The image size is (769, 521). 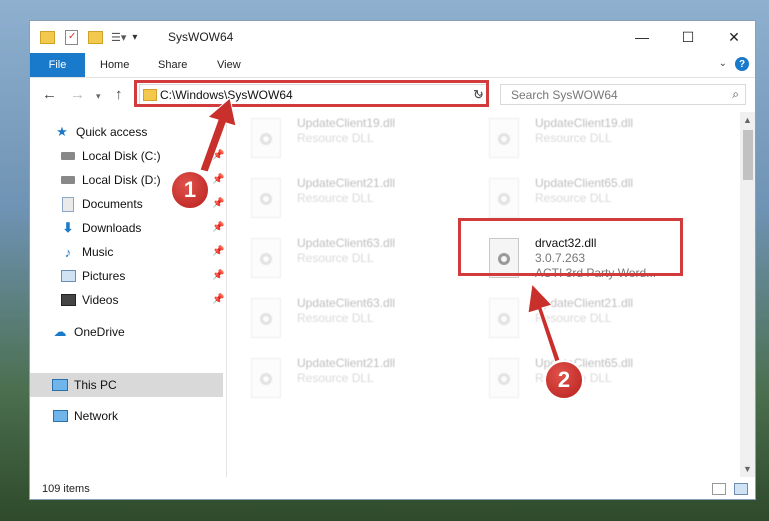 I want to click on search-placeholder: Search SysWOW64, so click(x=564, y=95).